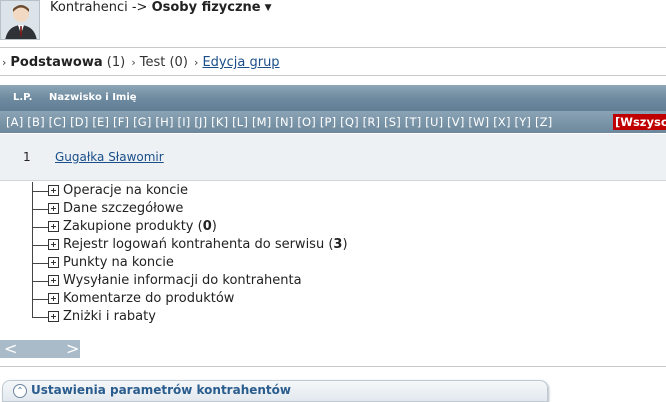 This screenshot has height=402, width=666. Describe the element at coordinates (338, 244) in the screenshot. I see `tree-item-count: 3` at that location.